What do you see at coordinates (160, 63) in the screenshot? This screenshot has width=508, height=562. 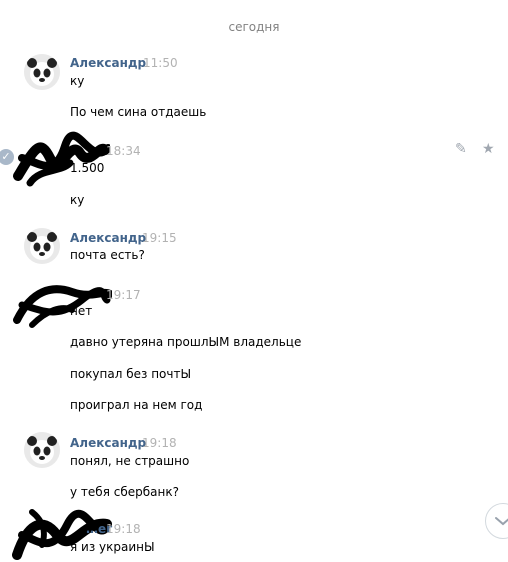 I see `message-time: 11:50` at bounding box center [160, 63].